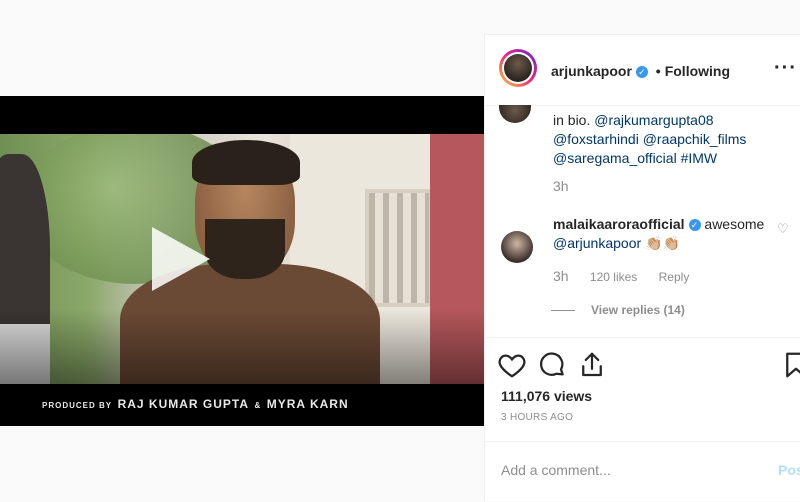 The height and width of the screenshot is (502, 800). What do you see at coordinates (653, 120) in the screenshot?
I see `mention-link: @rajkumargupta08` at bounding box center [653, 120].